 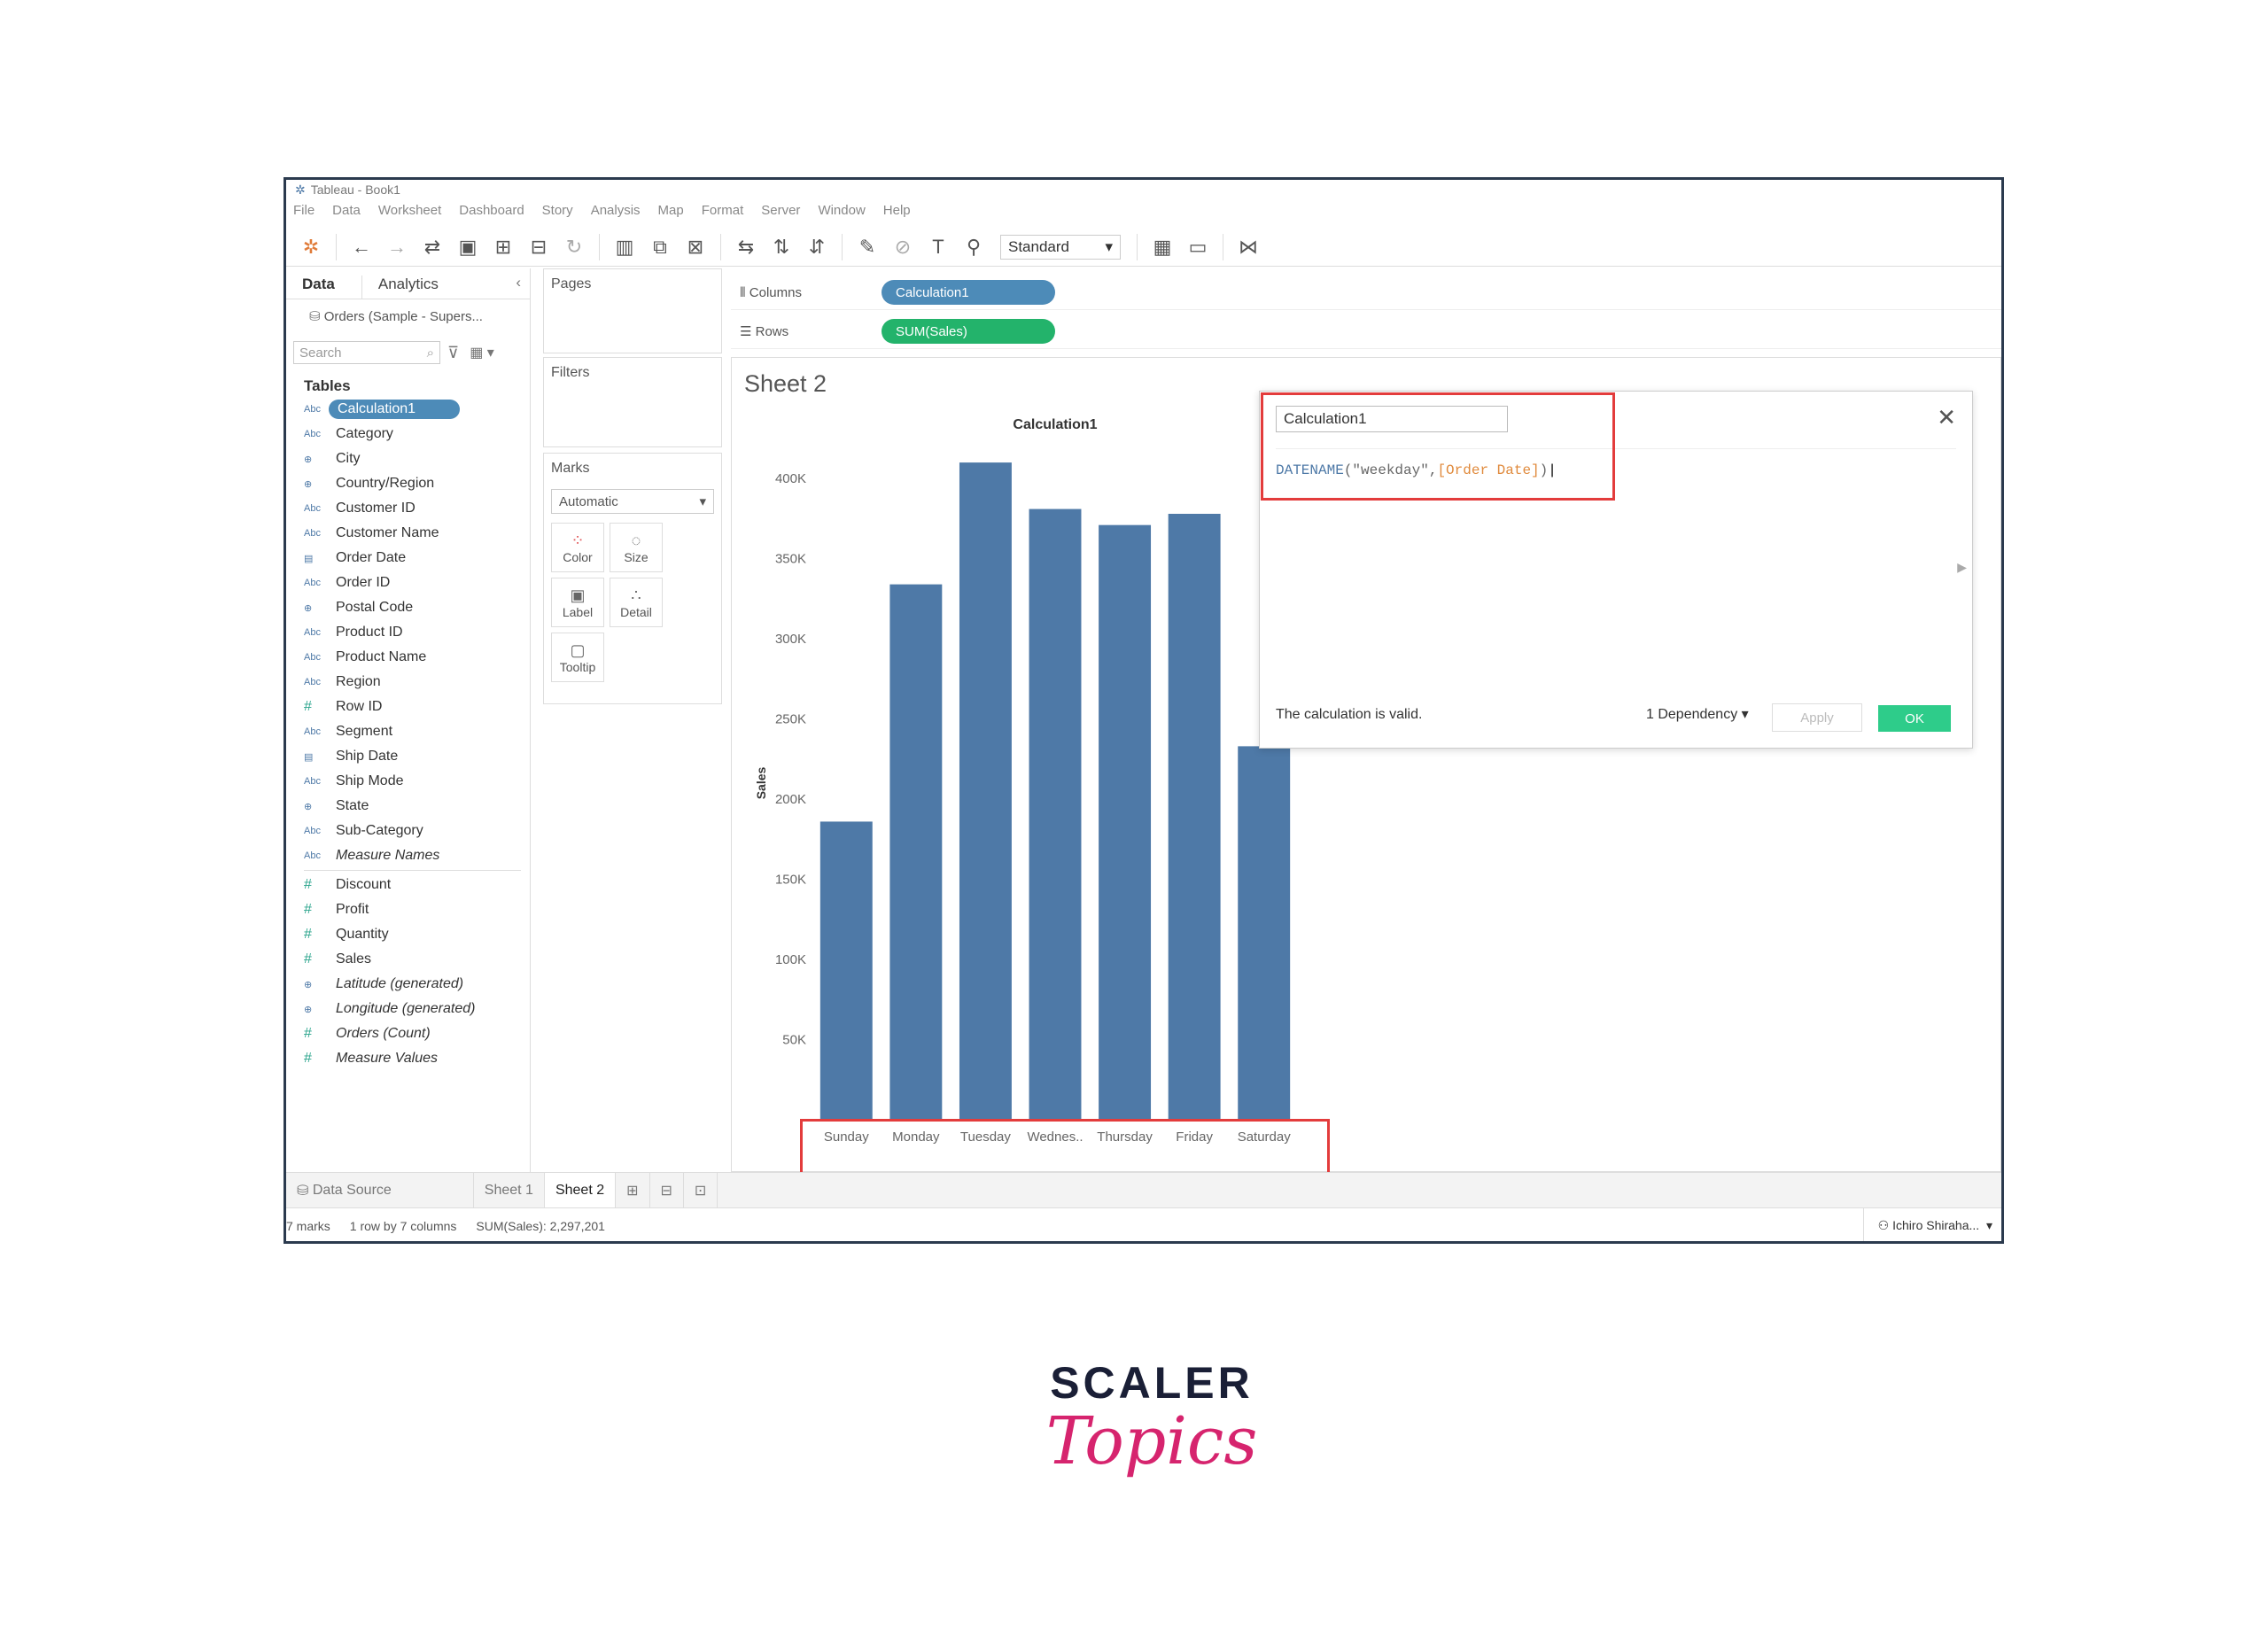 I want to click on new-dashboard-icon: ⊟, so click(x=667, y=1190).